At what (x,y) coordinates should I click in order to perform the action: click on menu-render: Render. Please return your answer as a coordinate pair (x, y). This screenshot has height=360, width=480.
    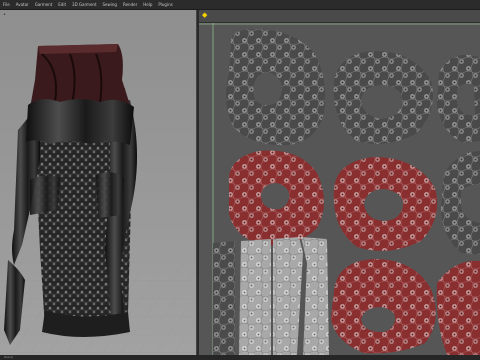
    Looking at the image, I should click on (130, 4).